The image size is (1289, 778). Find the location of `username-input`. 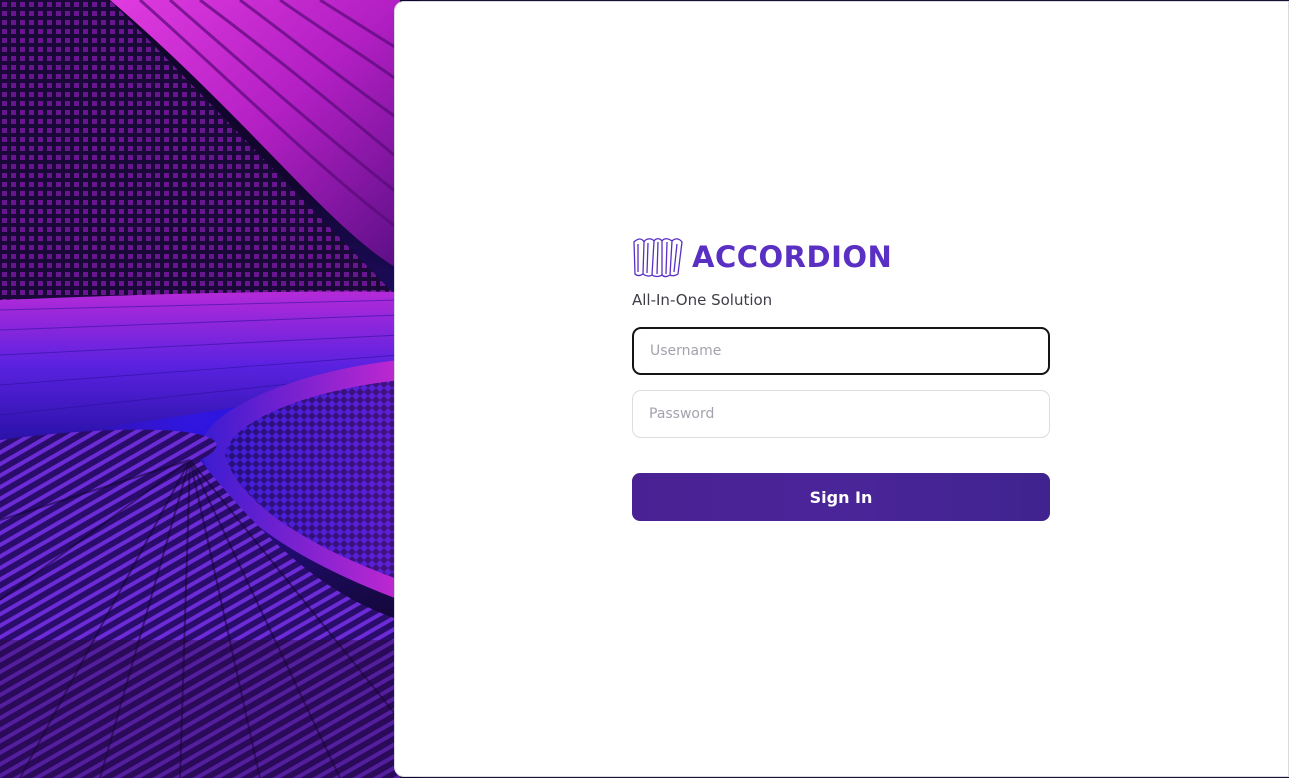

username-input is located at coordinates (841, 351).